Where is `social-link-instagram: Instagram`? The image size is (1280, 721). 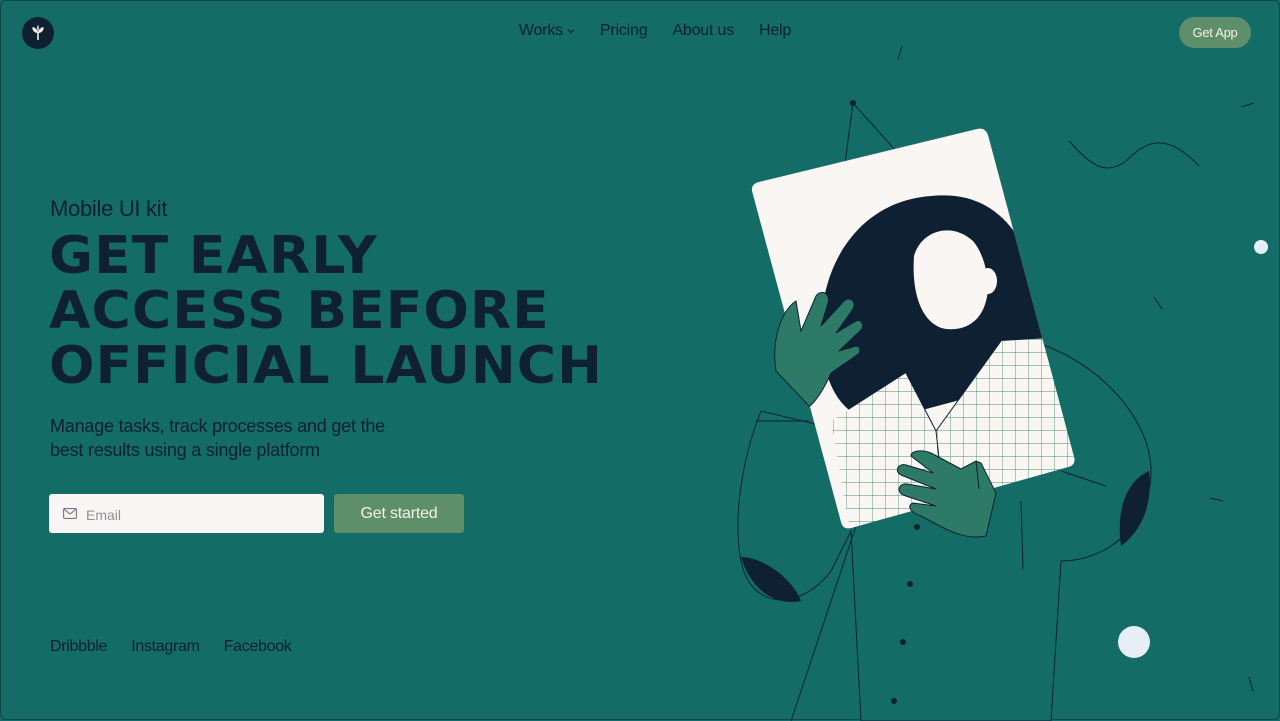 social-link-instagram: Instagram is located at coordinates (165, 647).